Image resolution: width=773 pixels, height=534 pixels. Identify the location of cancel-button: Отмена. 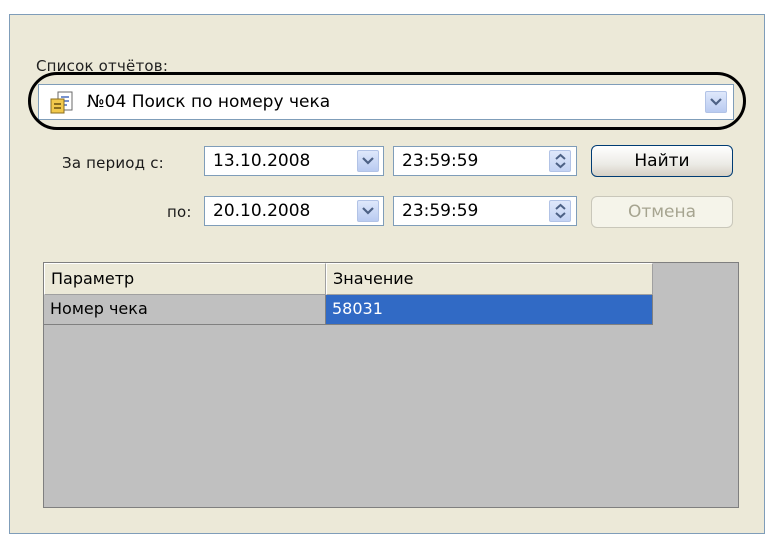
(662, 212).